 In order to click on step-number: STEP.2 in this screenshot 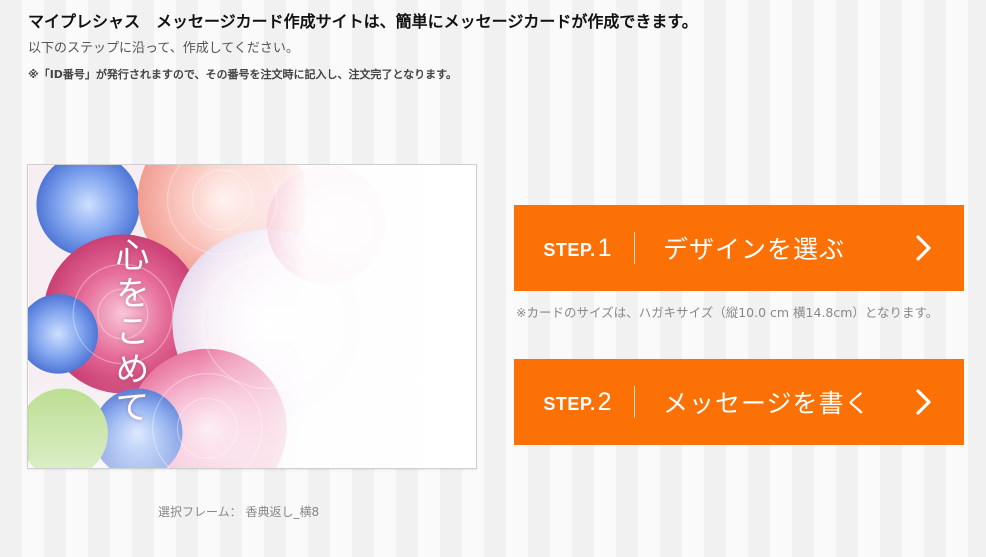, I will do `click(574, 402)`.